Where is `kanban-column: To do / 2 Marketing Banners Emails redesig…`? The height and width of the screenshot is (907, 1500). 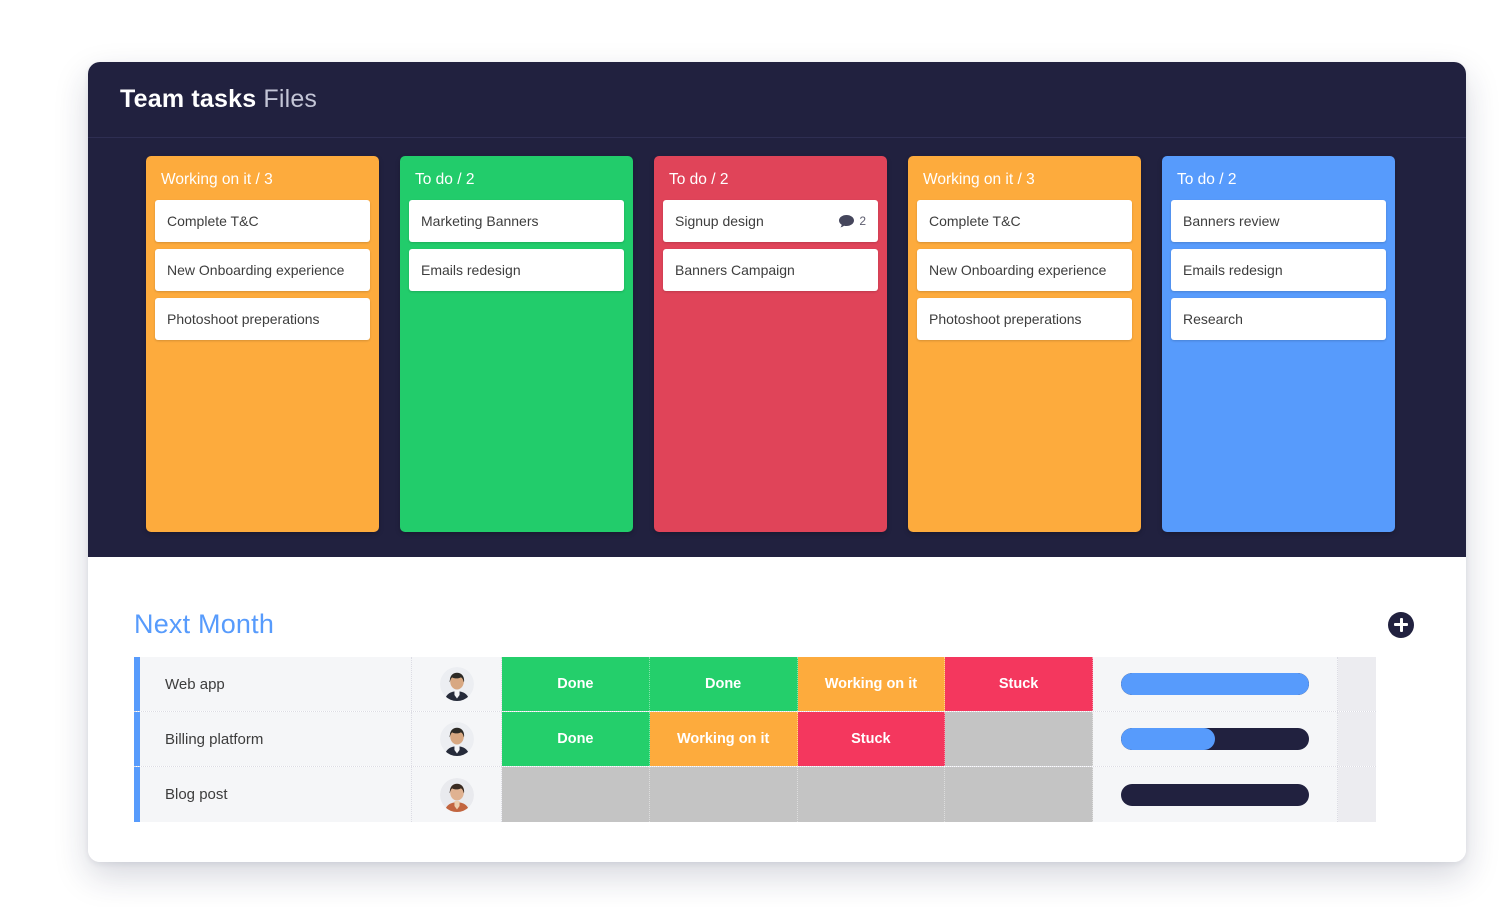 kanban-column: To do / 2 Marketing Banners Emails redesig… is located at coordinates (516, 344).